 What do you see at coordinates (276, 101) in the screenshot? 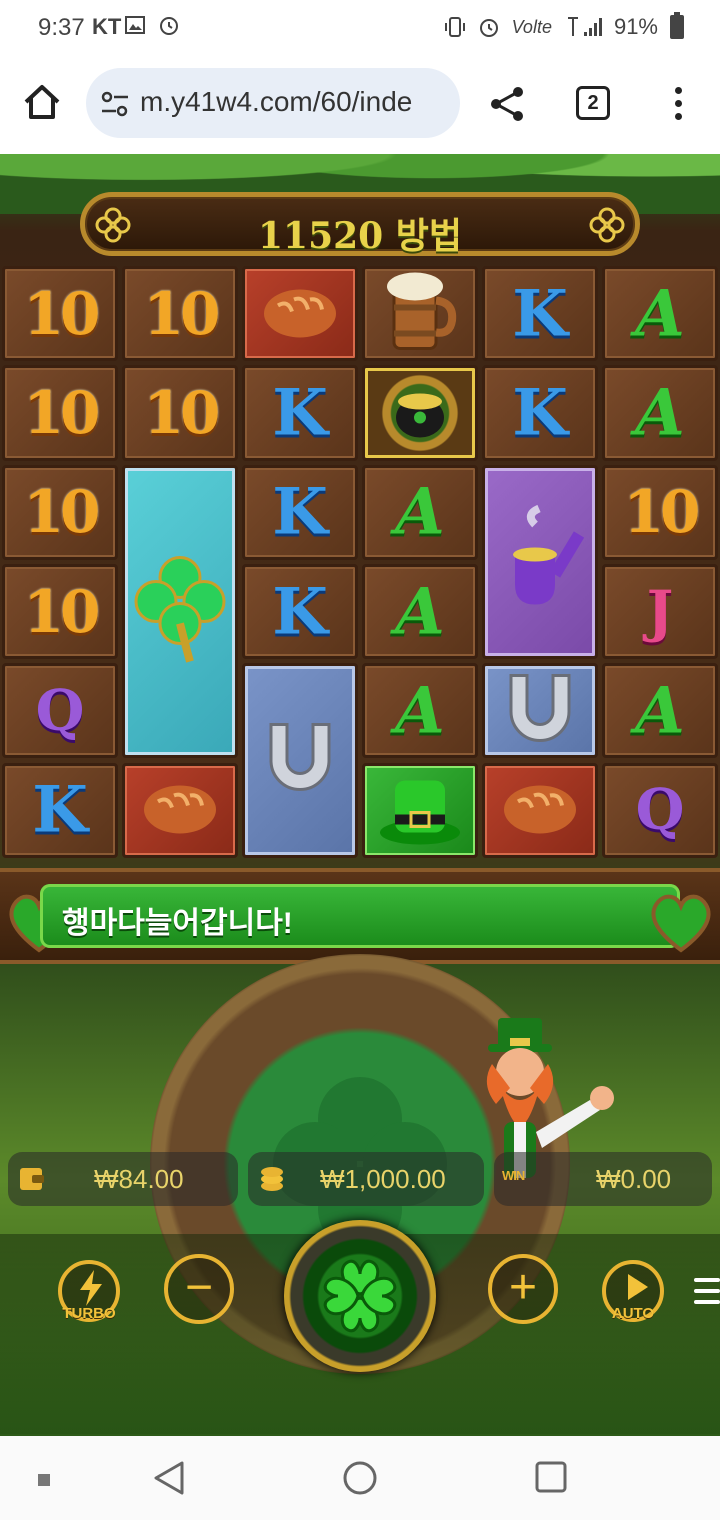
I see `url-text: m.y41w4.com/60/inde` at bounding box center [276, 101].